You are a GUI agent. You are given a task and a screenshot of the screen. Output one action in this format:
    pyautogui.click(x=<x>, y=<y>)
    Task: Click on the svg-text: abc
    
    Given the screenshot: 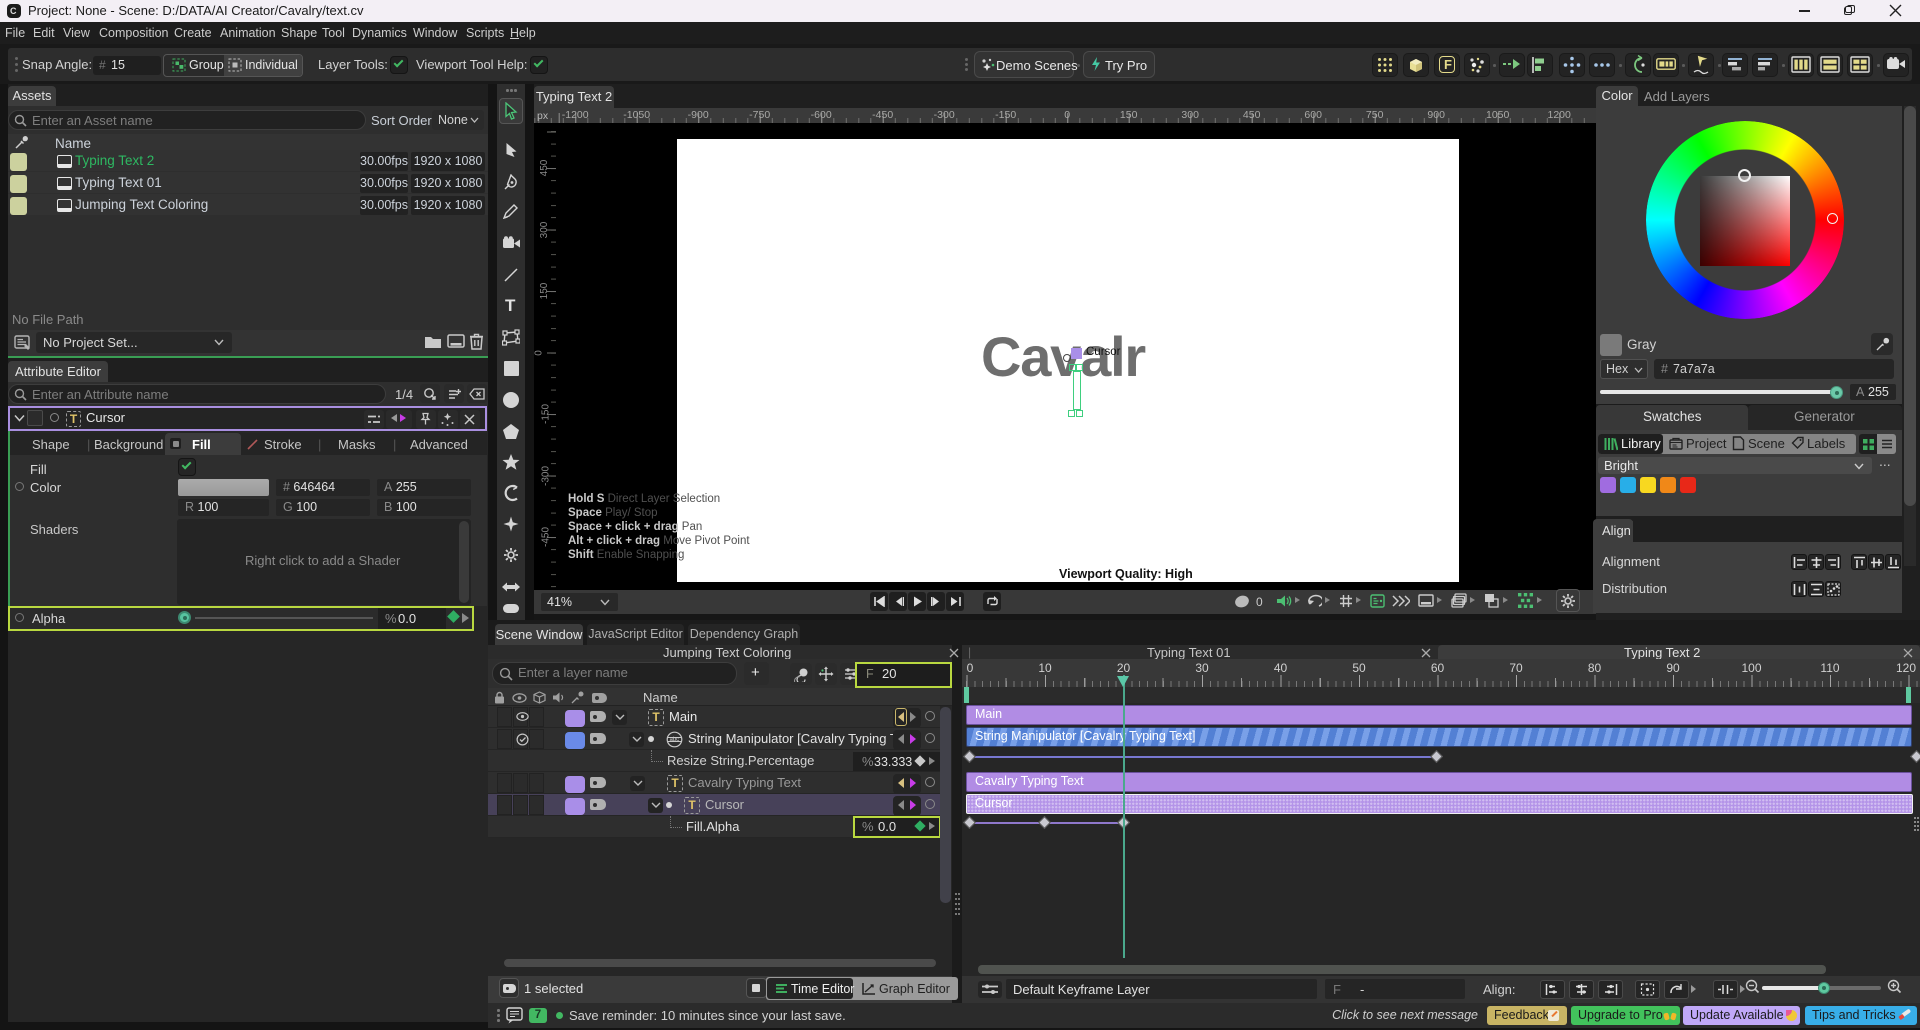 What is the action you would take?
    pyautogui.click(x=675, y=740)
    